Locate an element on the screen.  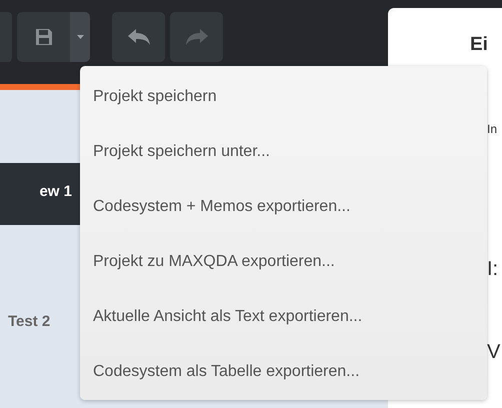
undo-button is located at coordinates (138, 37).